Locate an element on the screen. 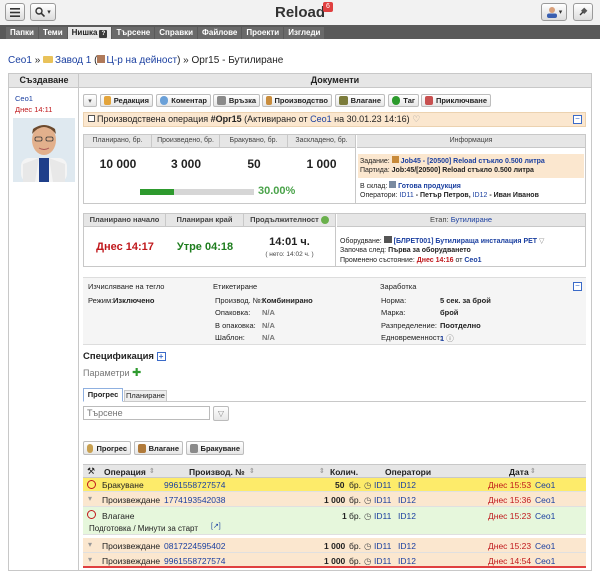 This screenshot has width=600, height=571. comment-icon is located at coordinates (164, 100).